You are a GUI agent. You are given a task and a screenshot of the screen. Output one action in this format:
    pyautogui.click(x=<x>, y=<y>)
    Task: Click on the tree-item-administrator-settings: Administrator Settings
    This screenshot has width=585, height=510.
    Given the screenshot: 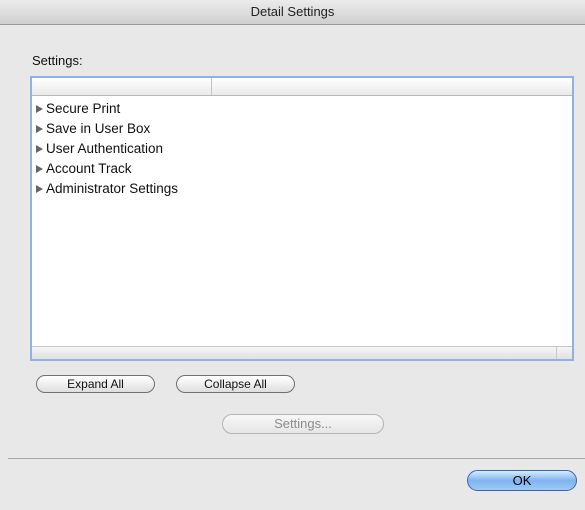 What is the action you would take?
    pyautogui.click(x=107, y=189)
    